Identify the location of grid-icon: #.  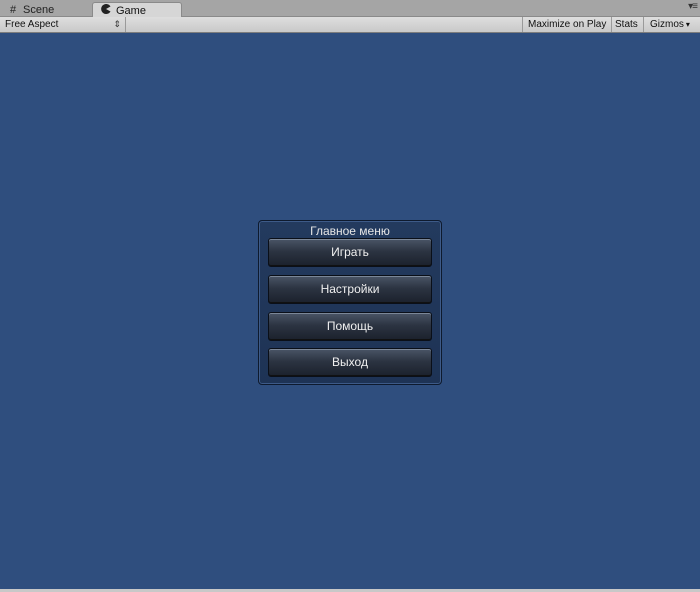
(13, 9).